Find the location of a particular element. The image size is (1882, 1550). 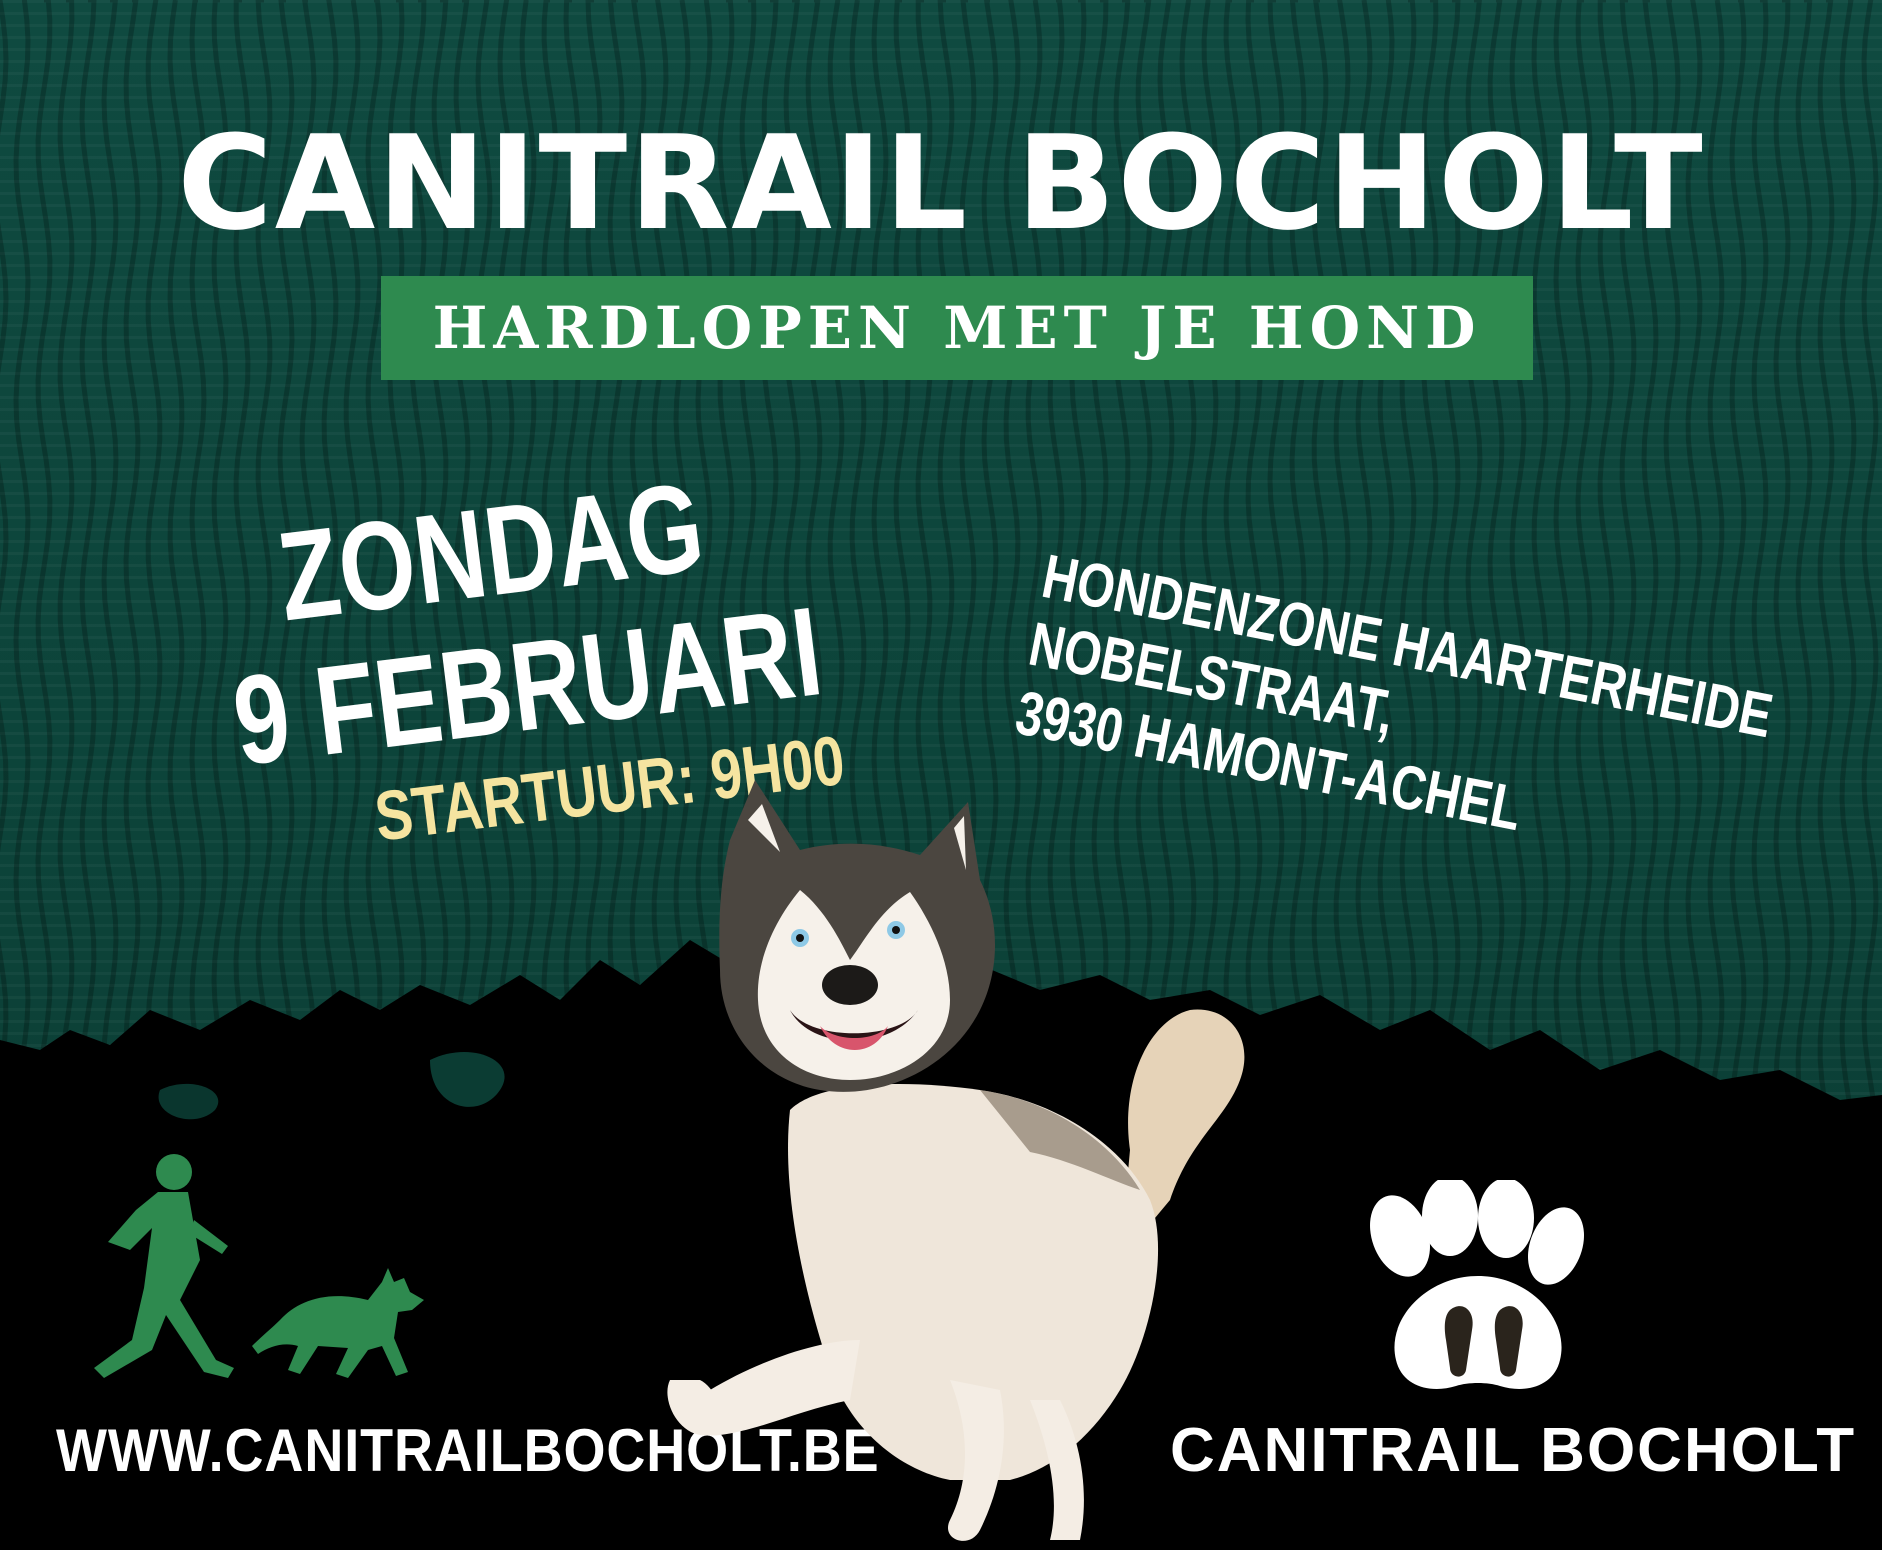

paw-logo-icon is located at coordinates (1477, 1284).